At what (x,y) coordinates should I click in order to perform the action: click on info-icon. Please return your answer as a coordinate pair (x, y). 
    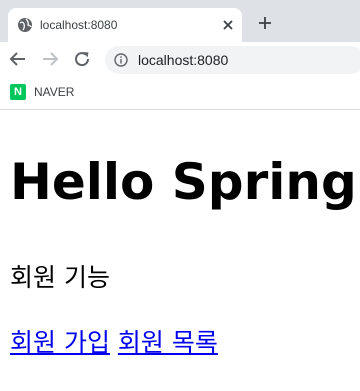
    Looking at the image, I should click on (121, 60).